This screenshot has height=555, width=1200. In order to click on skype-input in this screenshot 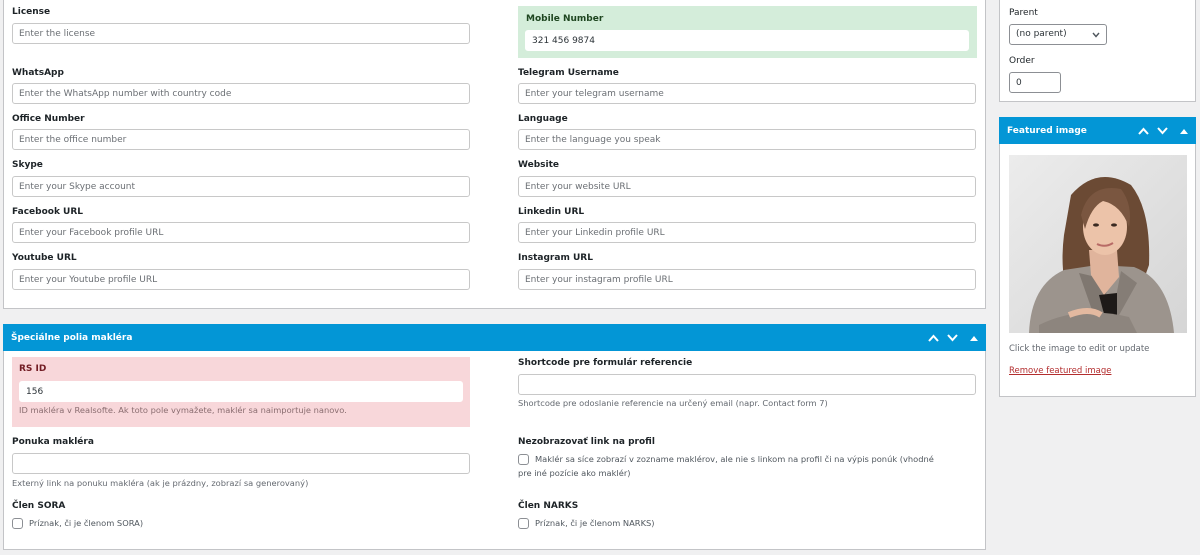, I will do `click(241, 186)`.